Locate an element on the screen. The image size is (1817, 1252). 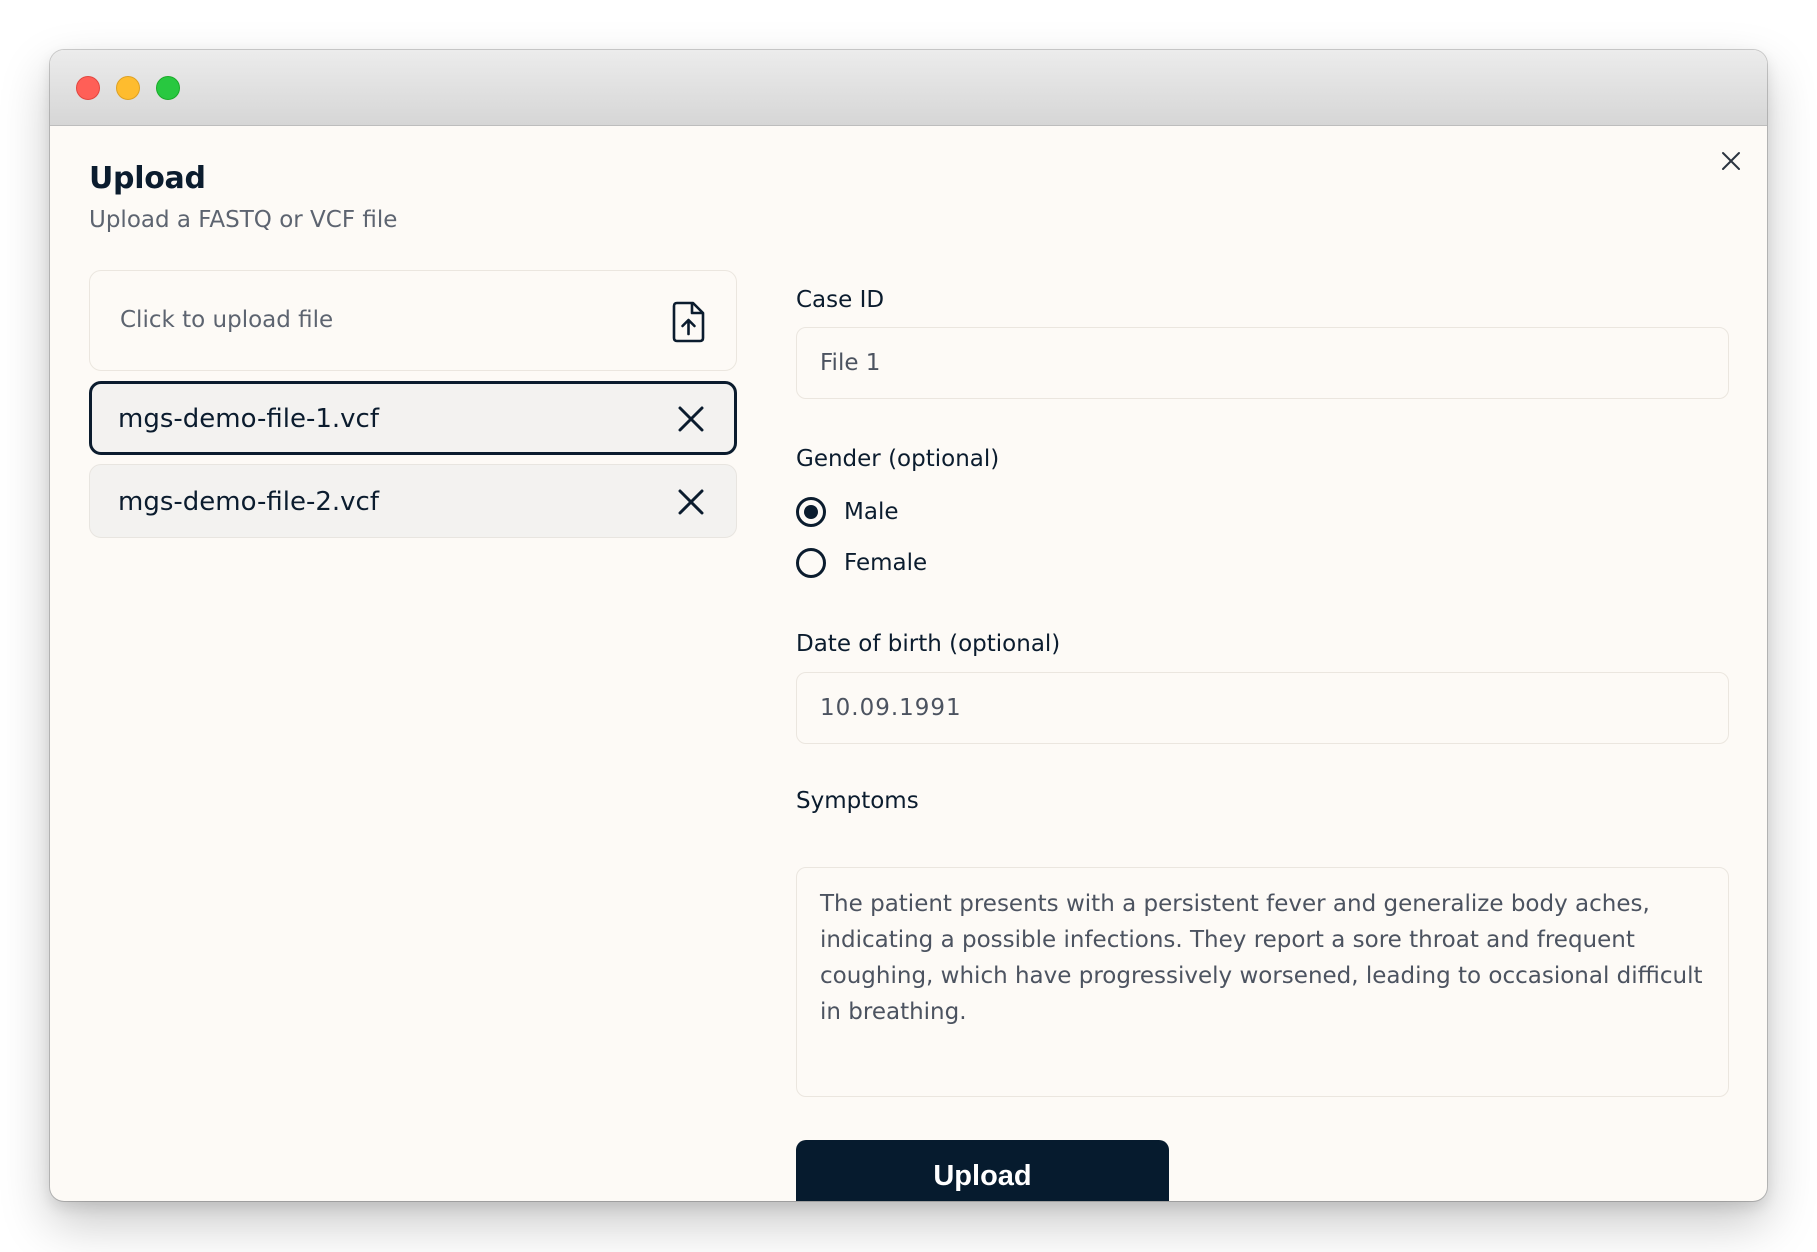
file-name: mgs-demo-file-2.vcf is located at coordinates (248, 502).